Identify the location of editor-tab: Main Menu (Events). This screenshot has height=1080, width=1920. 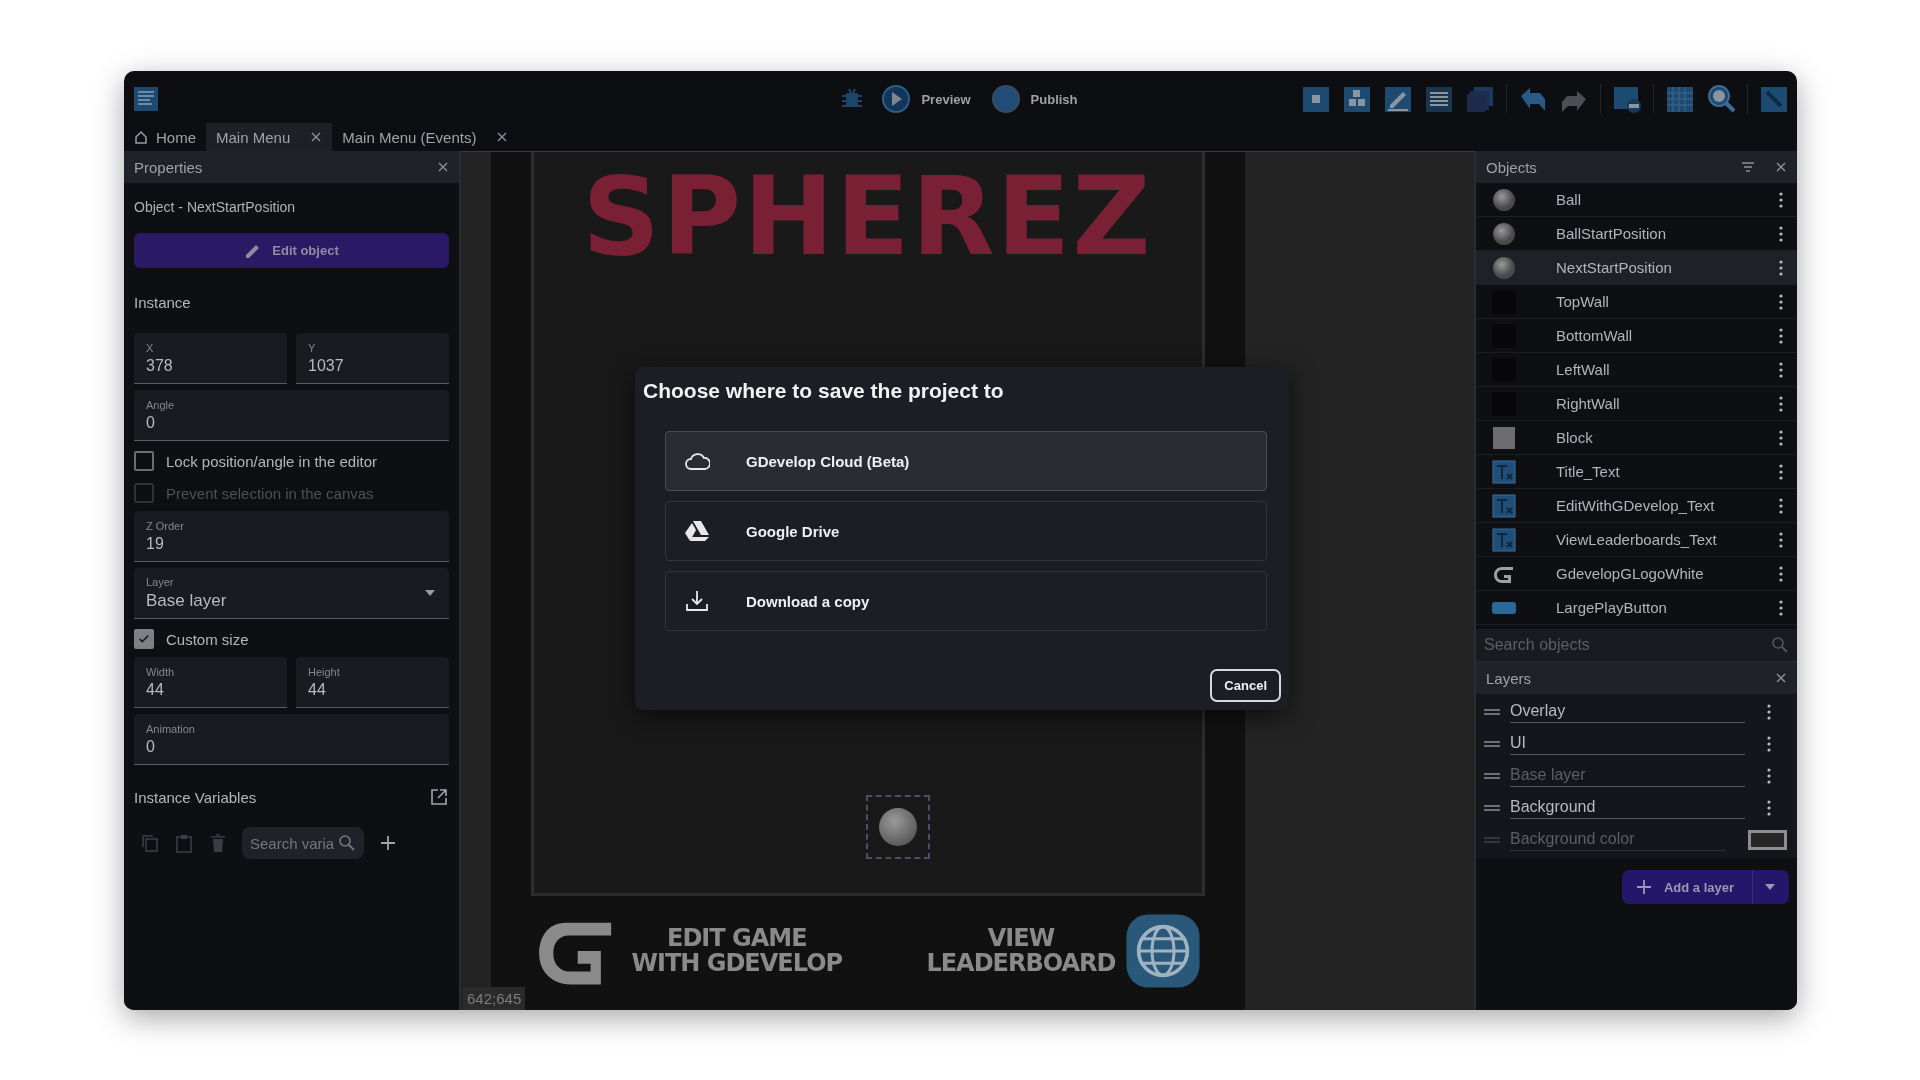
(425, 137).